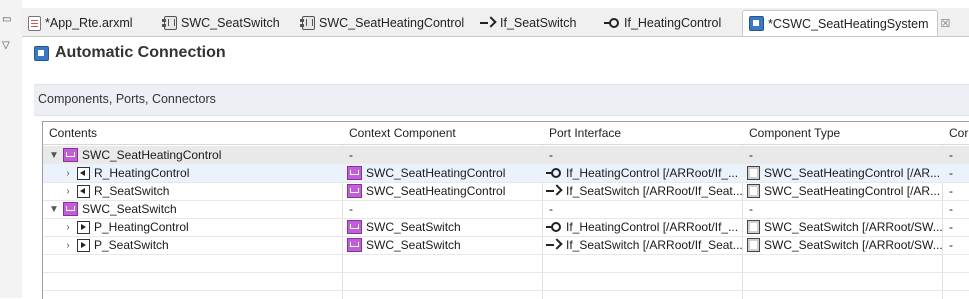  I want to click on tab-cswc-seatheatingsystem: *CSWC_SeatHeatingSystem ☒, so click(846, 23).